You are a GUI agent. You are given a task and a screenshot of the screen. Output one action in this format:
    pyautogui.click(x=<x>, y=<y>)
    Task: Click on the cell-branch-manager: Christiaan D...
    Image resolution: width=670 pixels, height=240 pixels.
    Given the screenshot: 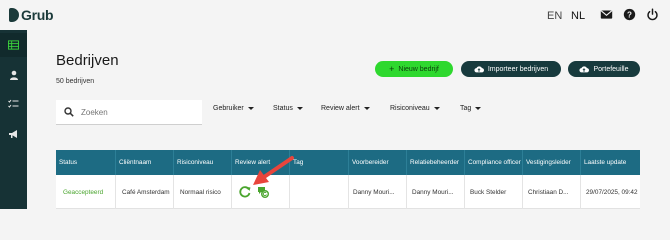 What is the action you would take?
    pyautogui.click(x=552, y=192)
    